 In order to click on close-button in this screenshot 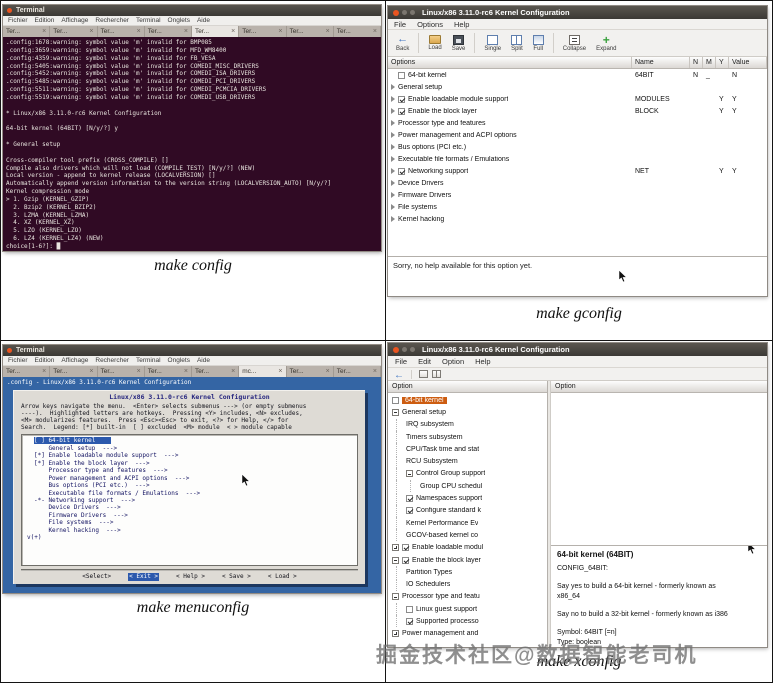, I will do `click(9, 350)`.